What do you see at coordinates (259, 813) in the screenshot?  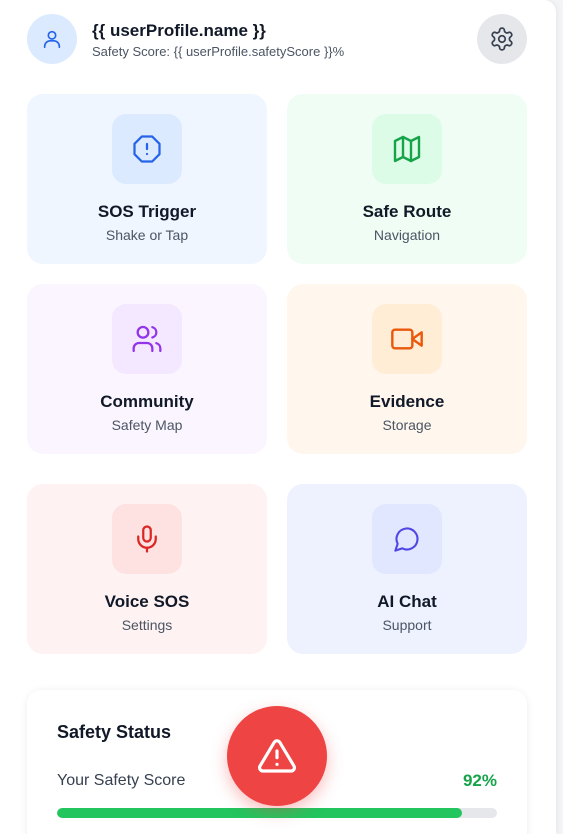 I see `progress-fill` at bounding box center [259, 813].